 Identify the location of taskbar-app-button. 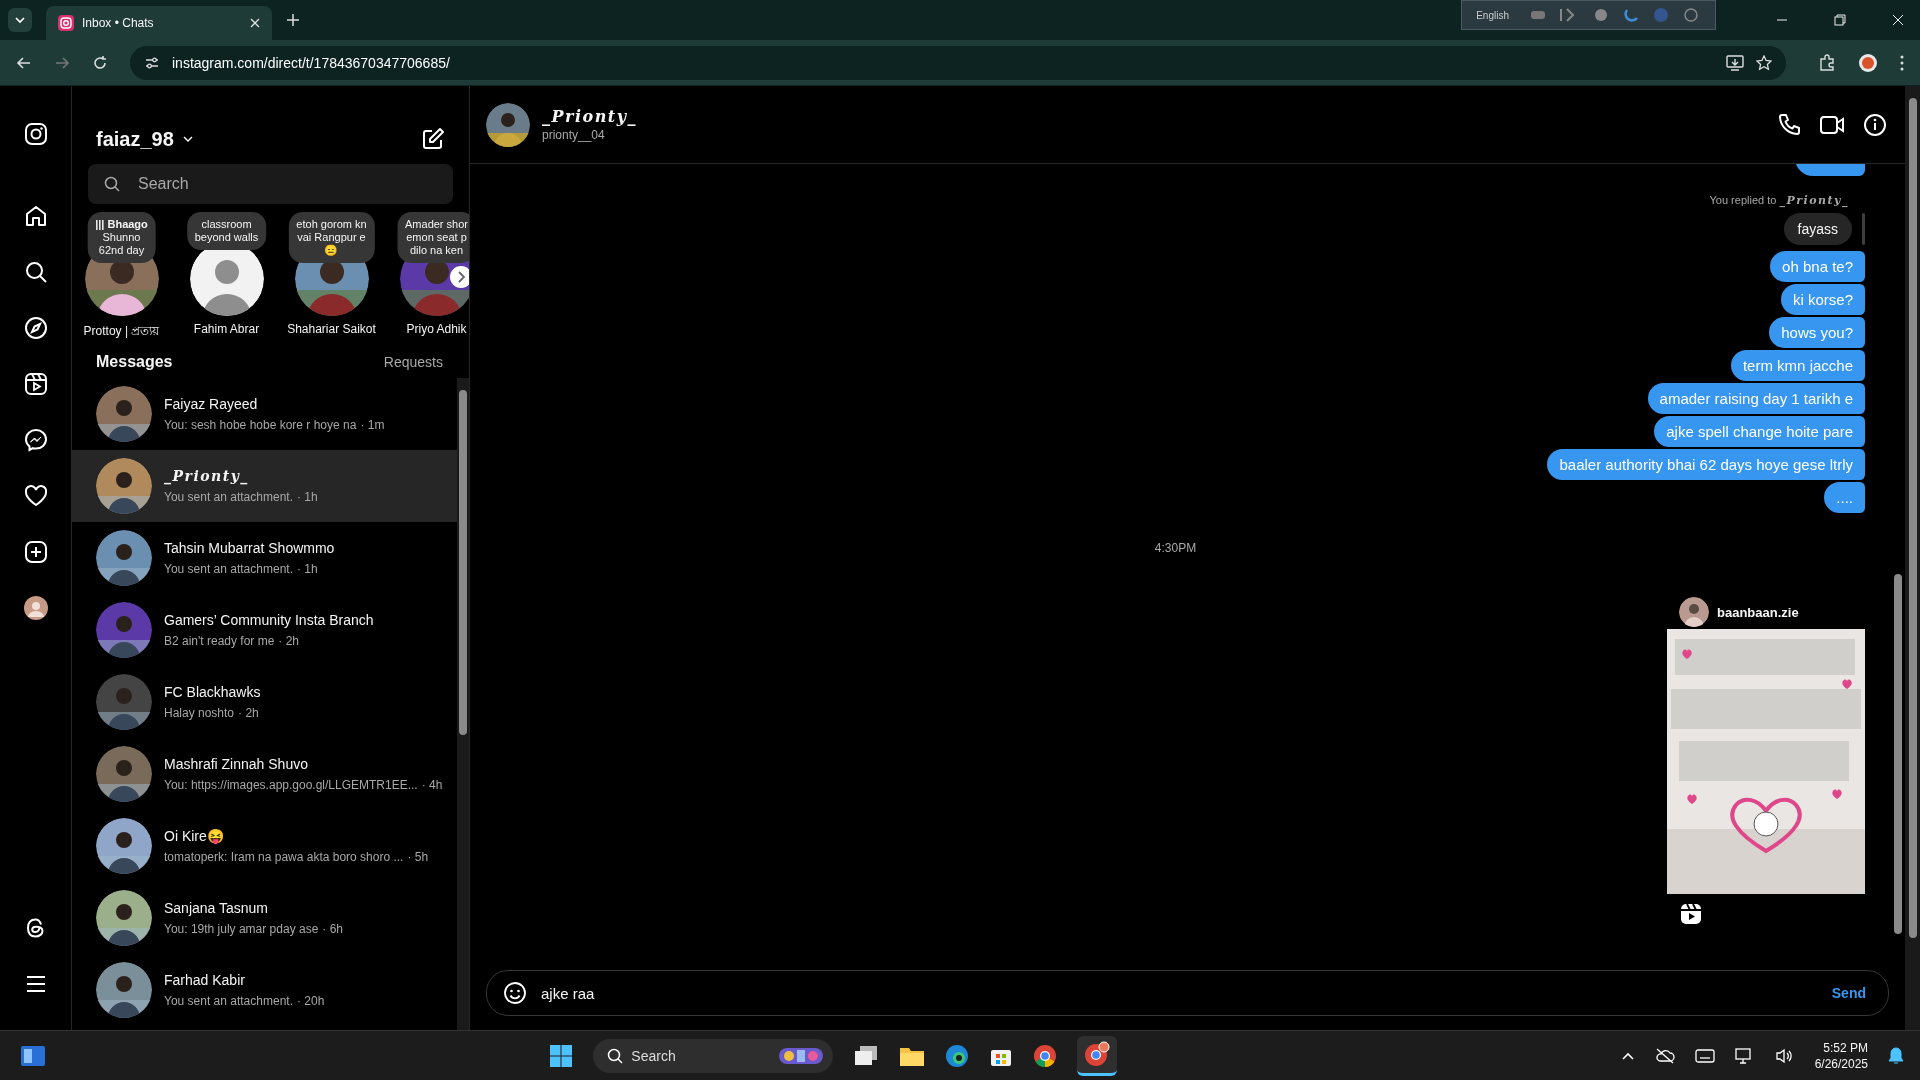
(1097, 1055).